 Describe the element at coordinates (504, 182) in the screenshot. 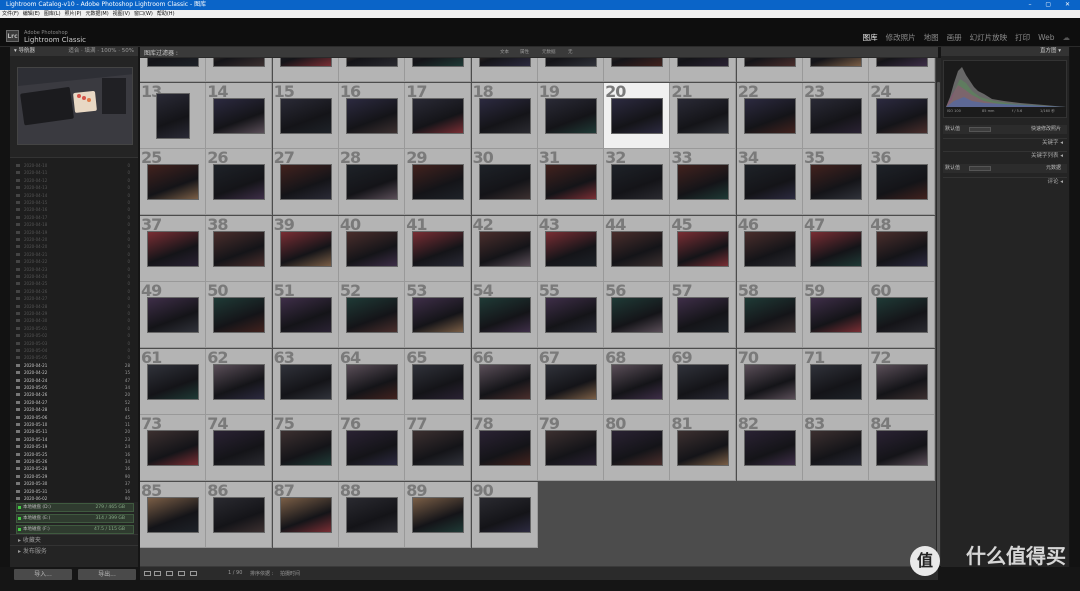

I see `thumbnail-cell: 30` at that location.